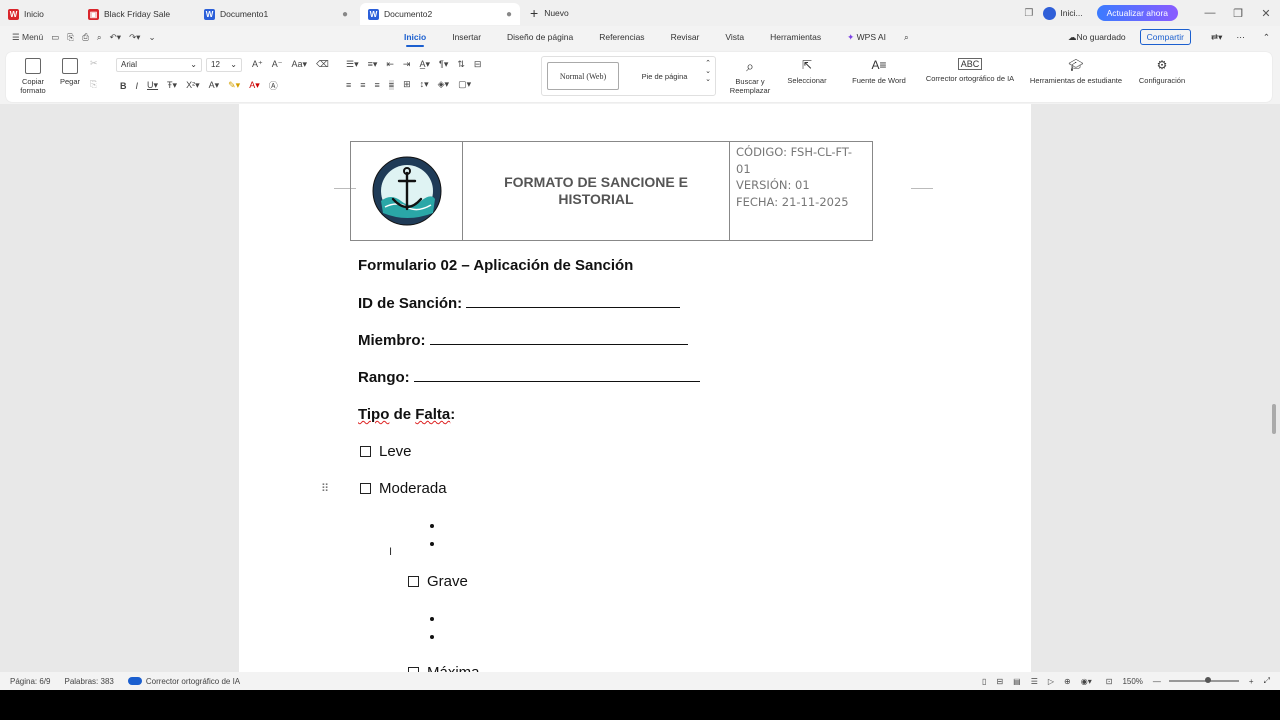  I want to click on spellcheck-button: ABC Corrector ortográfico de IA, so click(970, 70).